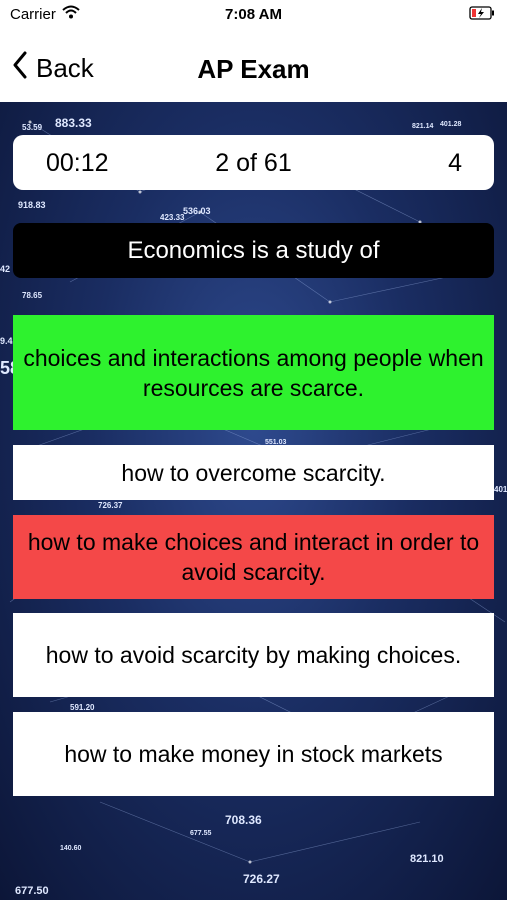  Describe the element at coordinates (253, 250) in the screenshot. I see `question-text: Economics is a study of` at that location.